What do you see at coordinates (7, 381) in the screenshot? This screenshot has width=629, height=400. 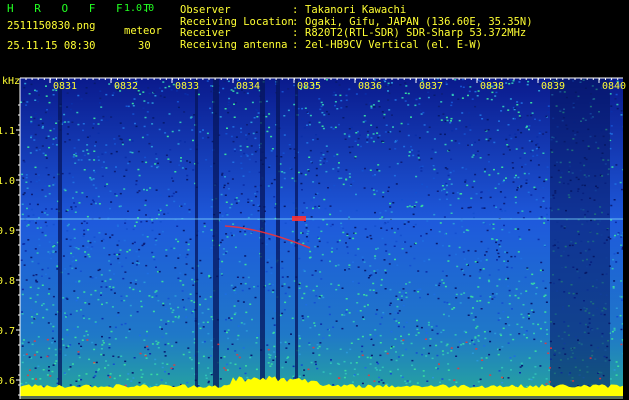 I see `y-tick-label: 0.6` at bounding box center [7, 381].